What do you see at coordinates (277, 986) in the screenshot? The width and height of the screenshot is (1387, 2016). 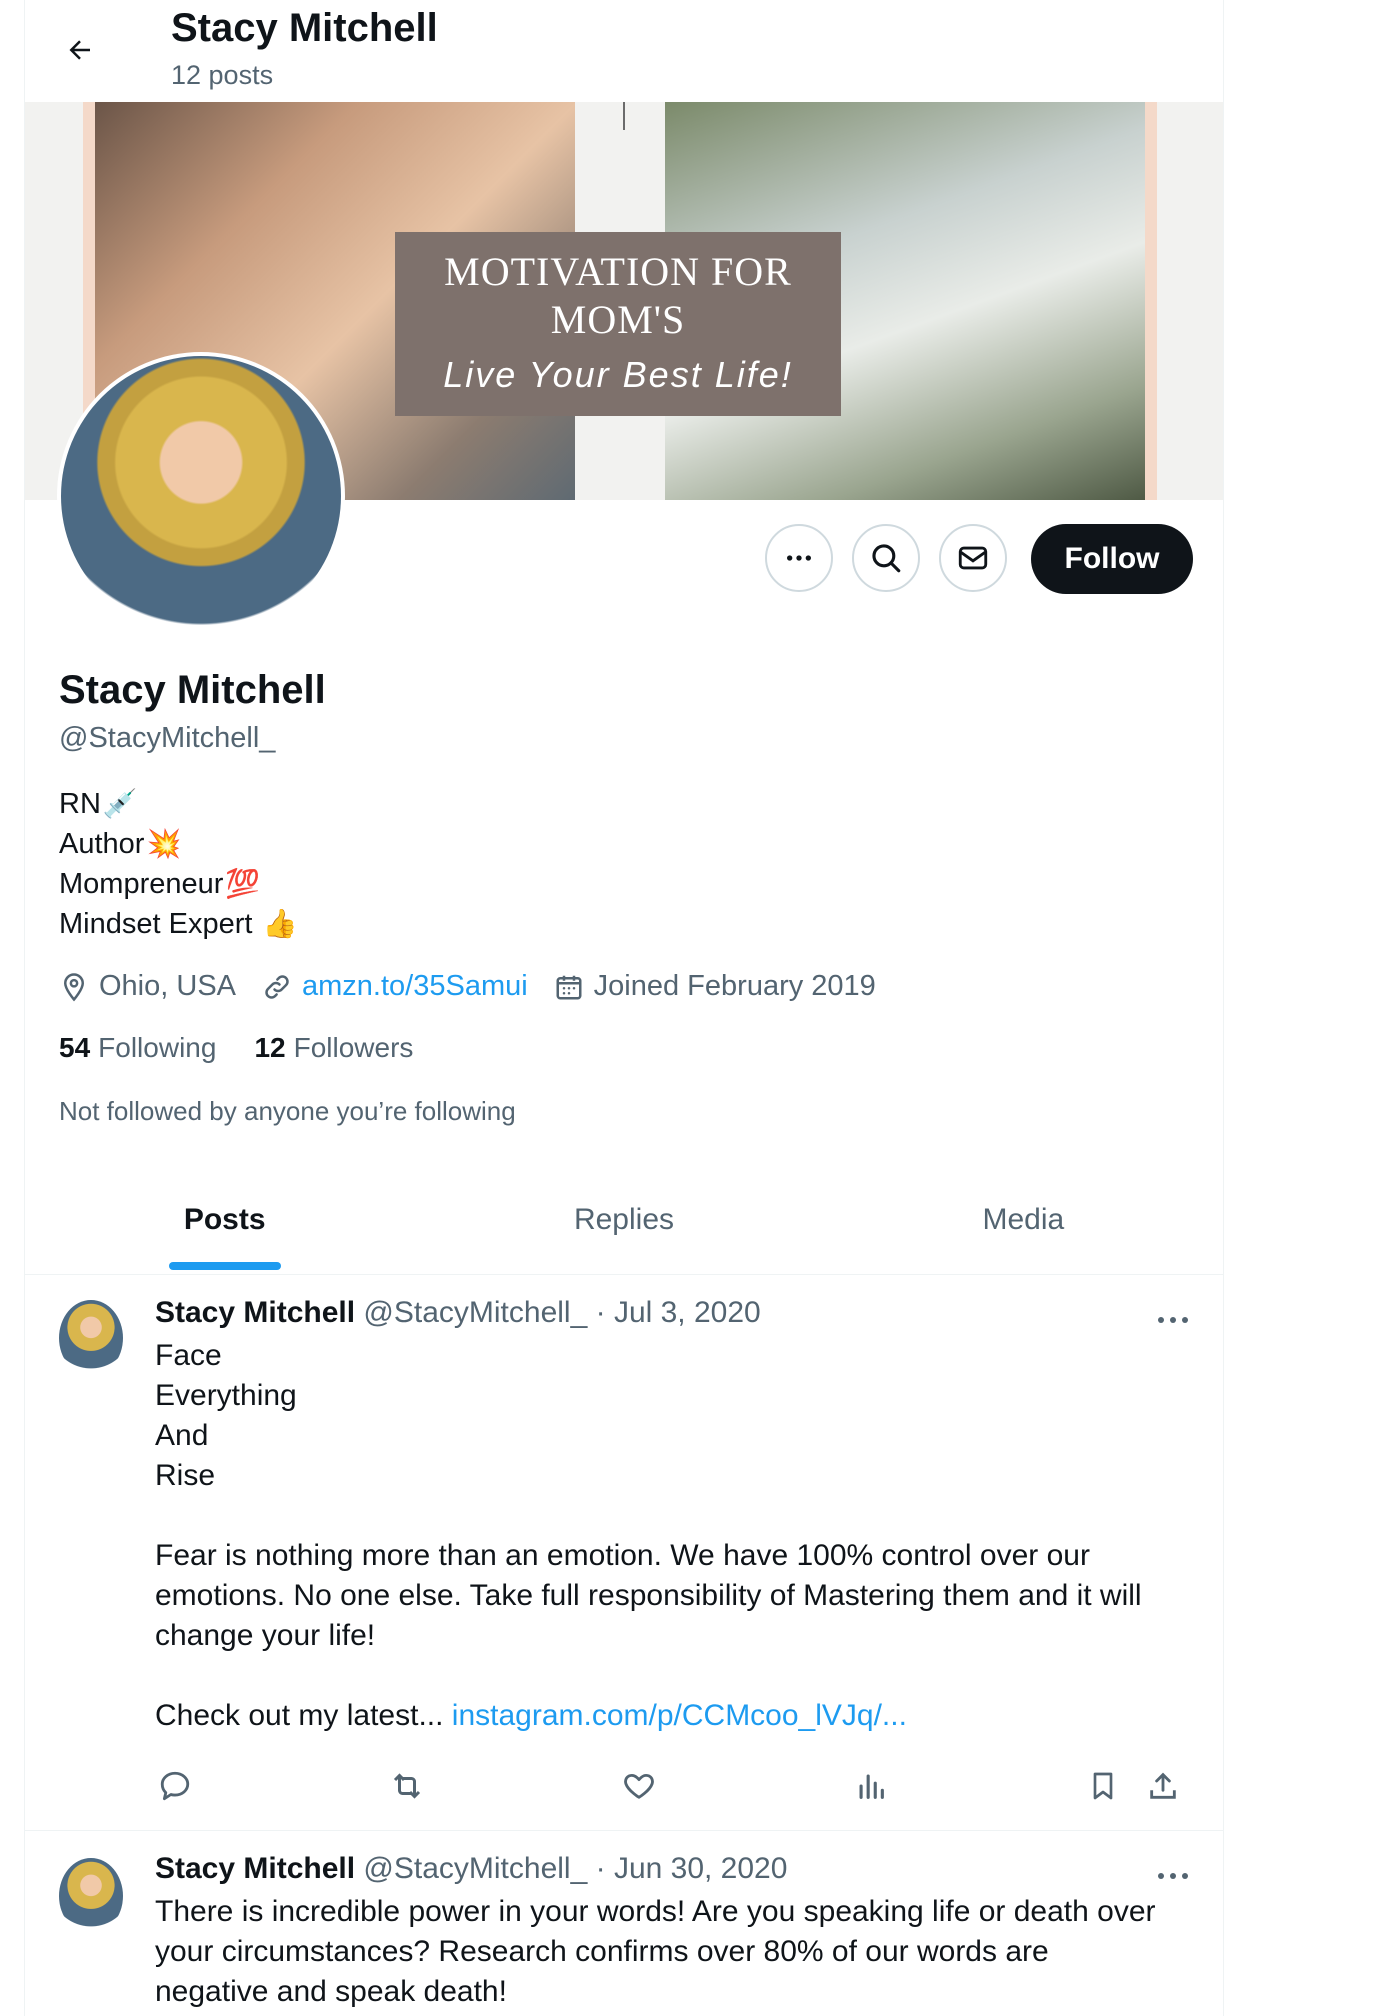 I see `link-icon` at bounding box center [277, 986].